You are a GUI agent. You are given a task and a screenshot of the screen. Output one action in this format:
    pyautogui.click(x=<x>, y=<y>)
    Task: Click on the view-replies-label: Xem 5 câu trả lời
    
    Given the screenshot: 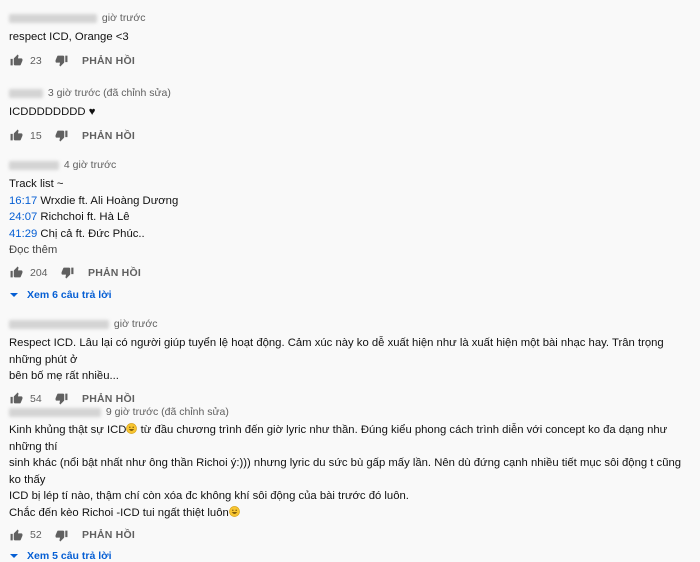 What is the action you would take?
    pyautogui.click(x=69, y=556)
    